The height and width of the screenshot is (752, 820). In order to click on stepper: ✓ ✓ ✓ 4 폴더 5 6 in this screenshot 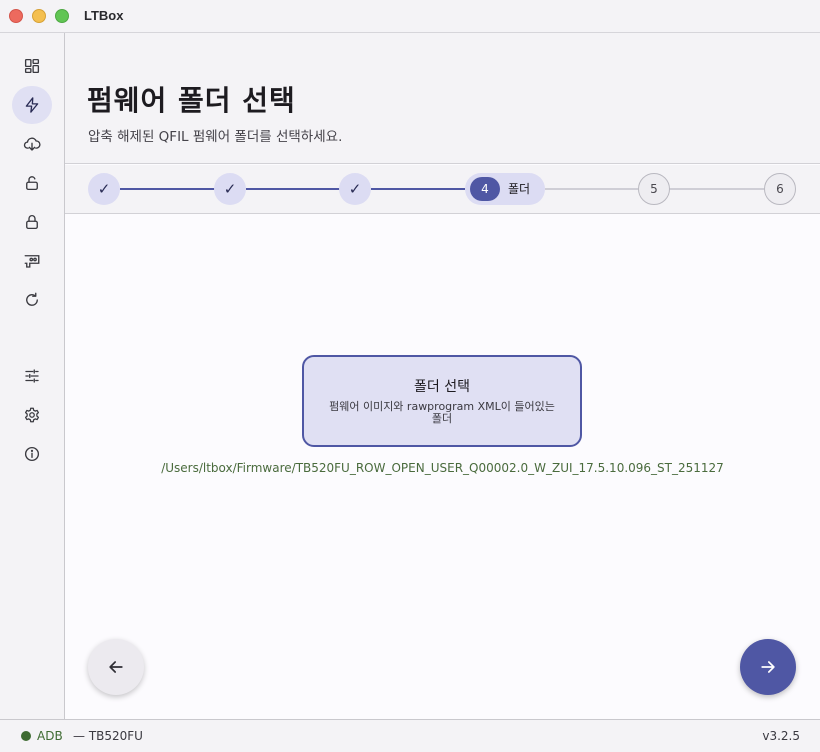, I will do `click(442, 189)`.